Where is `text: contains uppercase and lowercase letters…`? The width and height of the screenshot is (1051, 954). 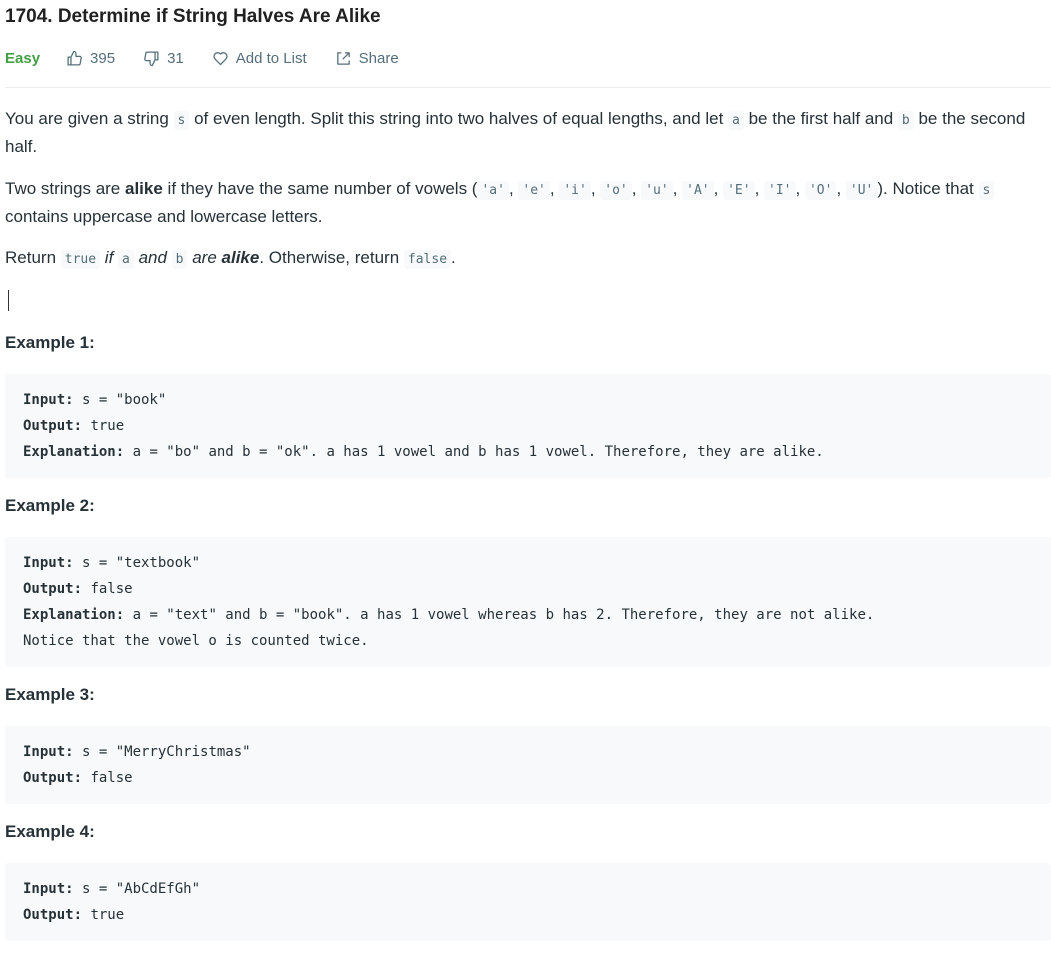
text: contains uppercase and lowercase letters… is located at coordinates (164, 216).